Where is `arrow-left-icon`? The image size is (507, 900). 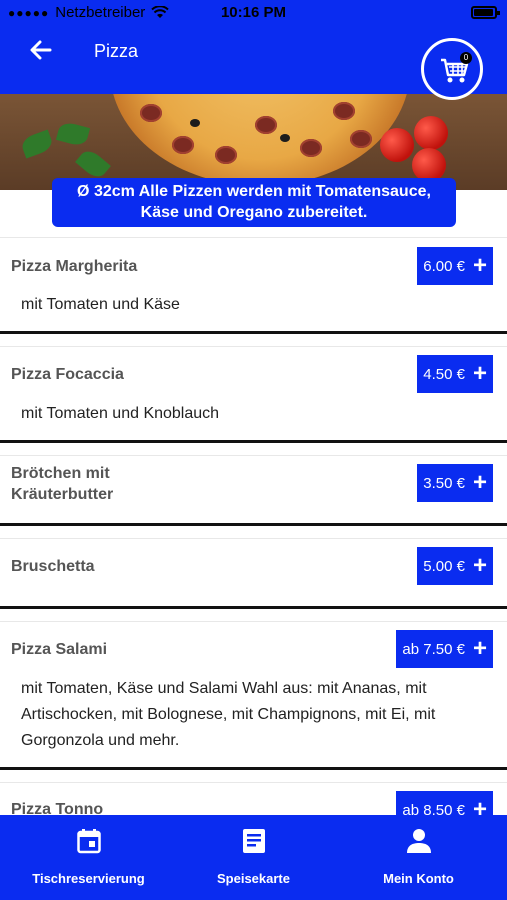
arrow-left-icon is located at coordinates (41, 50).